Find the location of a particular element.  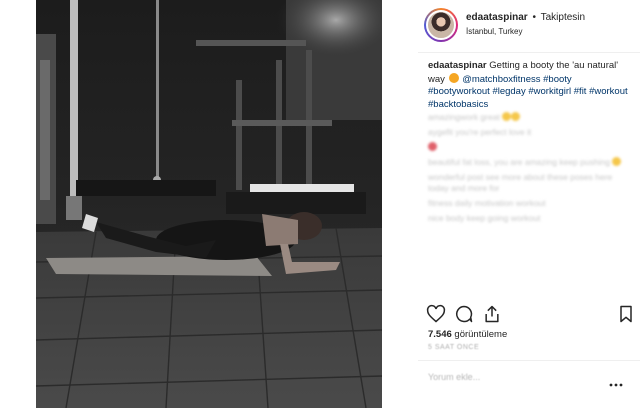

bookmark-icon is located at coordinates (626, 314).